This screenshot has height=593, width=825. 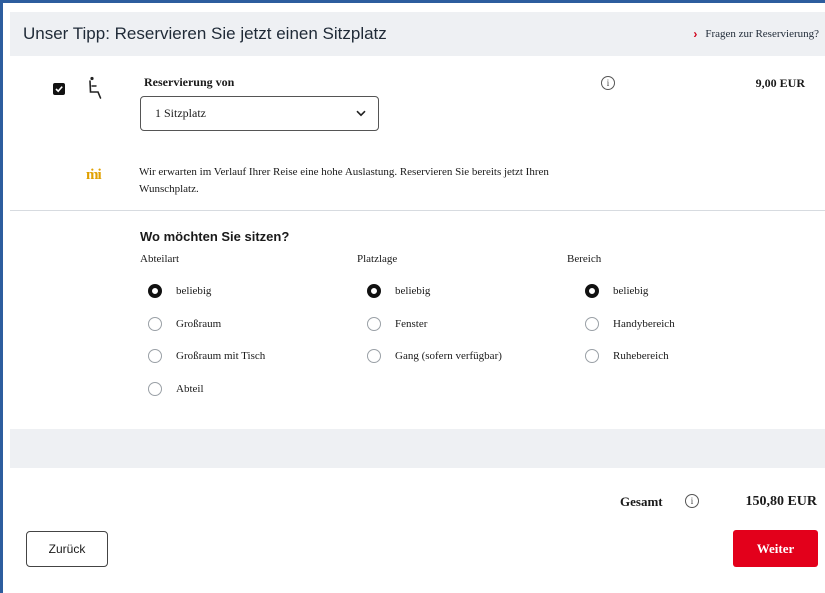 What do you see at coordinates (448, 356) in the screenshot?
I see `radio-label: Gang (sofern verfügbar)` at bounding box center [448, 356].